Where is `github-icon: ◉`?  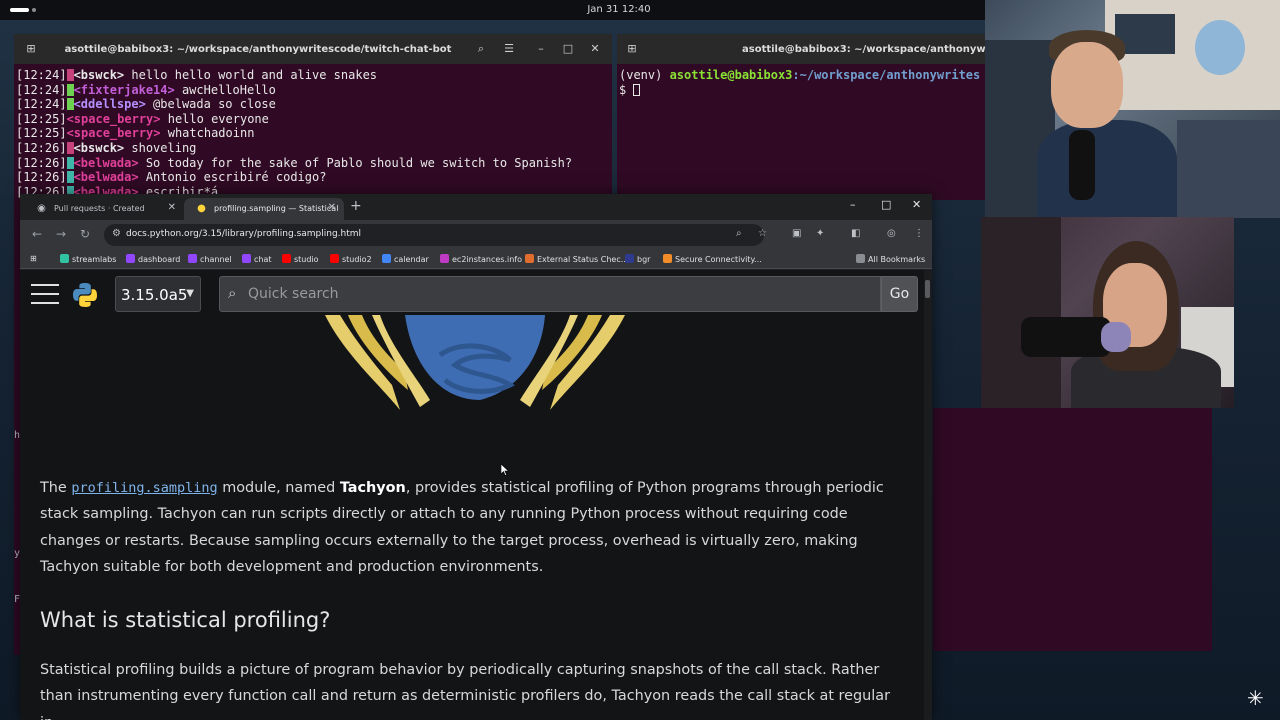 github-icon: ◉ is located at coordinates (41, 208).